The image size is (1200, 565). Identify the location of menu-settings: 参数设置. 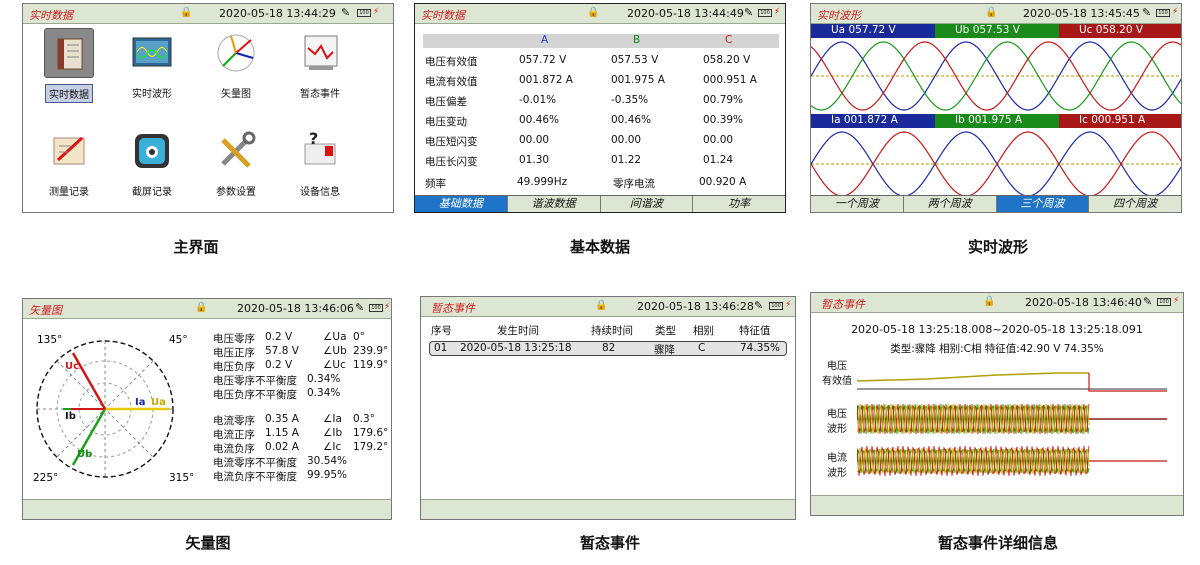
(236, 162).